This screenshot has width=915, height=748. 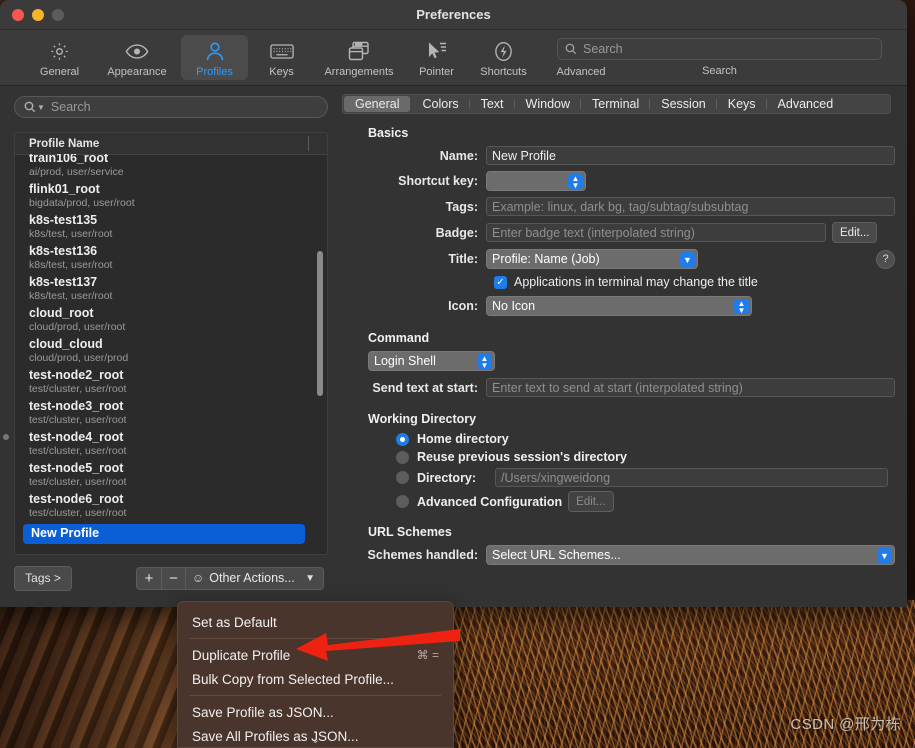 What do you see at coordinates (214, 57) in the screenshot?
I see `toolbar-item-profiles: Profiles` at bounding box center [214, 57].